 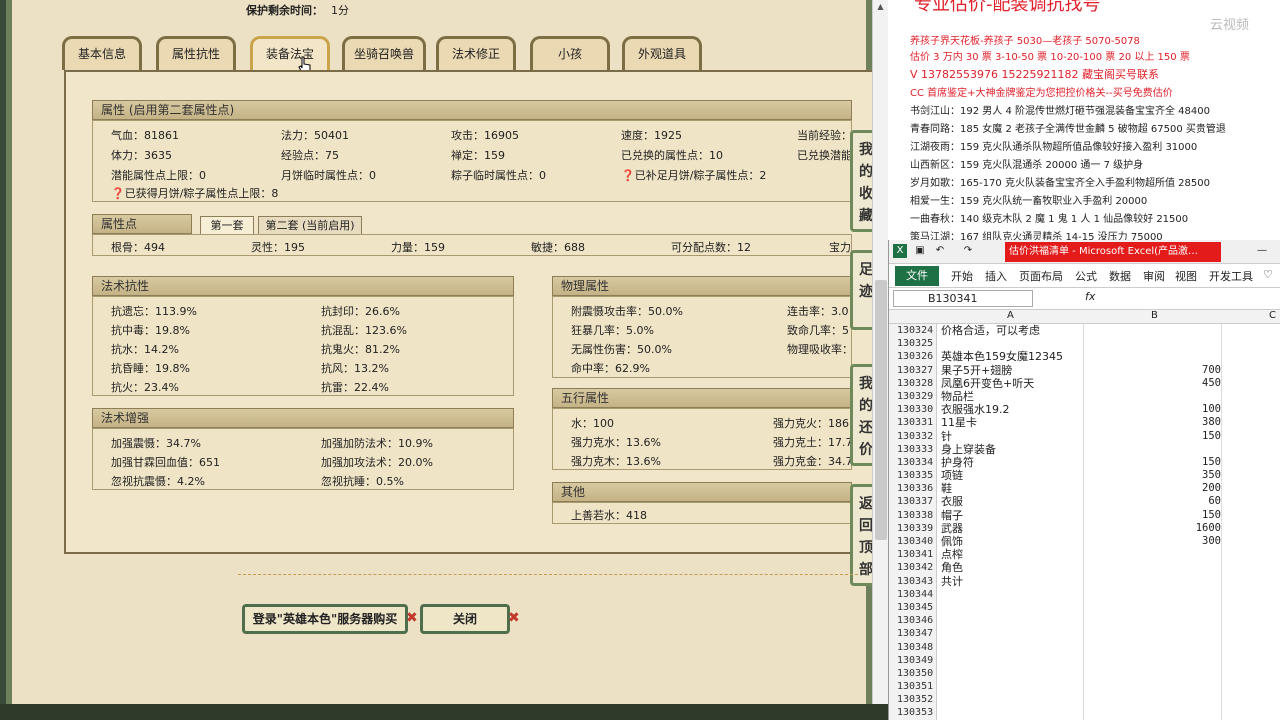 I want to click on ribbon-collapse-icon: ♡, so click(x=1268, y=274).